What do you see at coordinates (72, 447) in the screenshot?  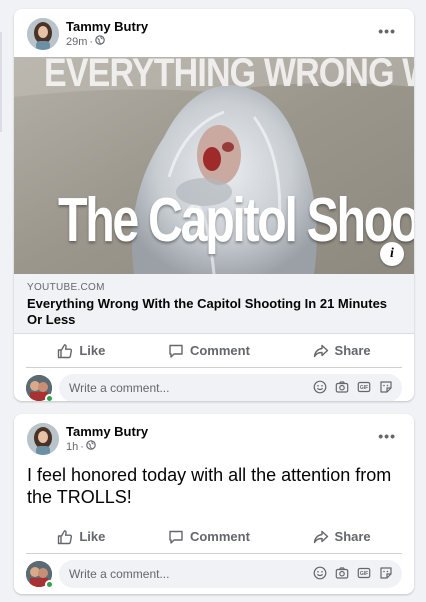 I see `post-time: 1h` at bounding box center [72, 447].